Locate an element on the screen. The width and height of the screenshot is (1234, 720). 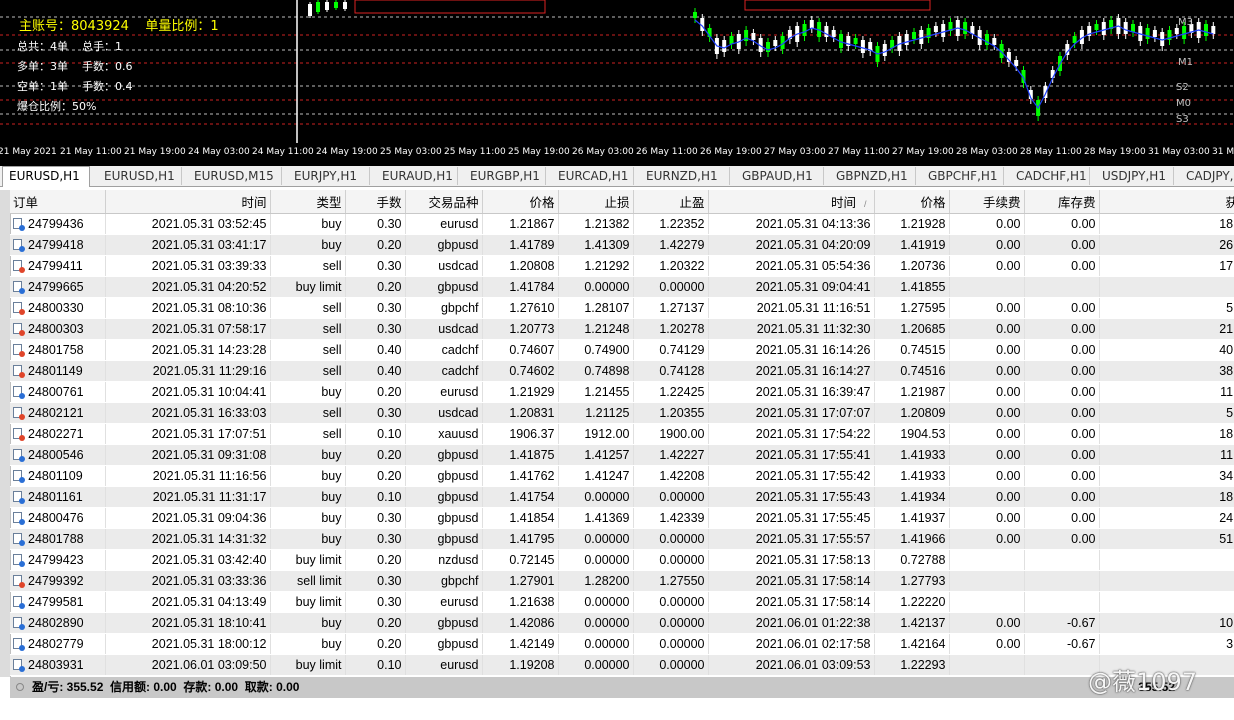
cell-type: buy is located at coordinates (308, 224).